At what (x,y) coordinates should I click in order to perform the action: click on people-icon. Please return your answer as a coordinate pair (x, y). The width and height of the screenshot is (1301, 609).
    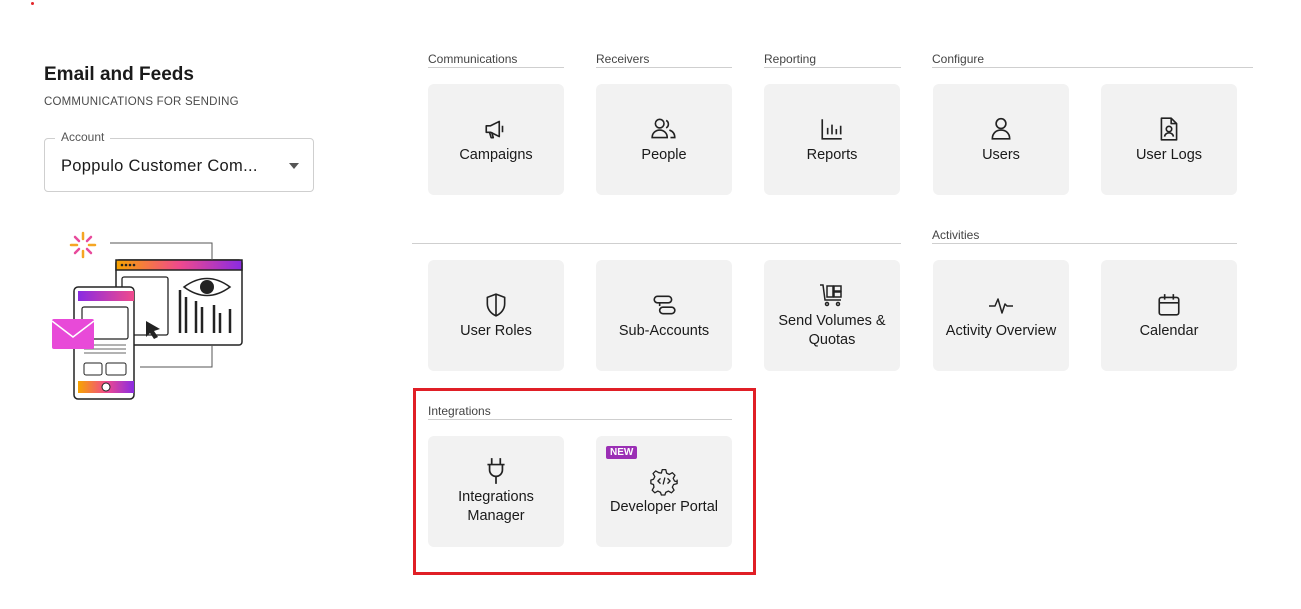
    Looking at the image, I should click on (664, 129).